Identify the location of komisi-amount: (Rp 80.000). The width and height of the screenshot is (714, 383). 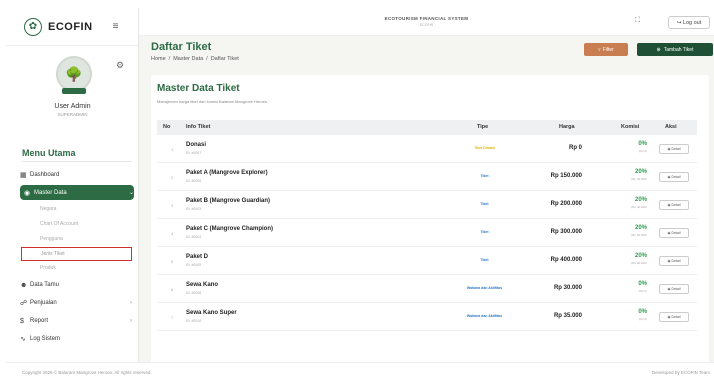
(639, 263).